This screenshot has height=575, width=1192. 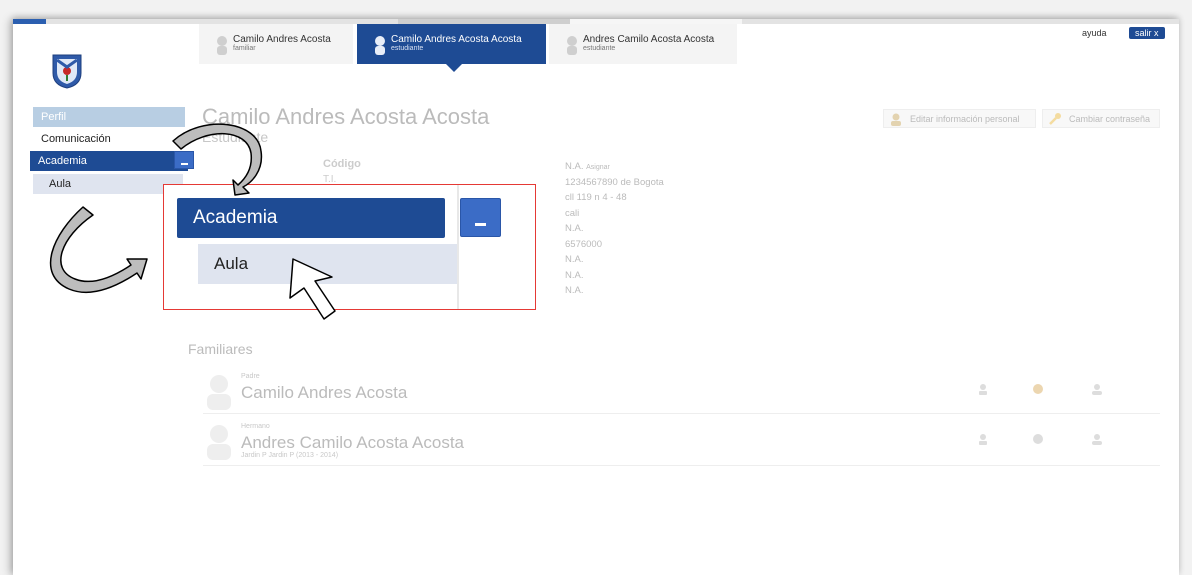 I want to click on tab-familiar: Camilo Andres Acosta familiar, so click(x=276, y=44).